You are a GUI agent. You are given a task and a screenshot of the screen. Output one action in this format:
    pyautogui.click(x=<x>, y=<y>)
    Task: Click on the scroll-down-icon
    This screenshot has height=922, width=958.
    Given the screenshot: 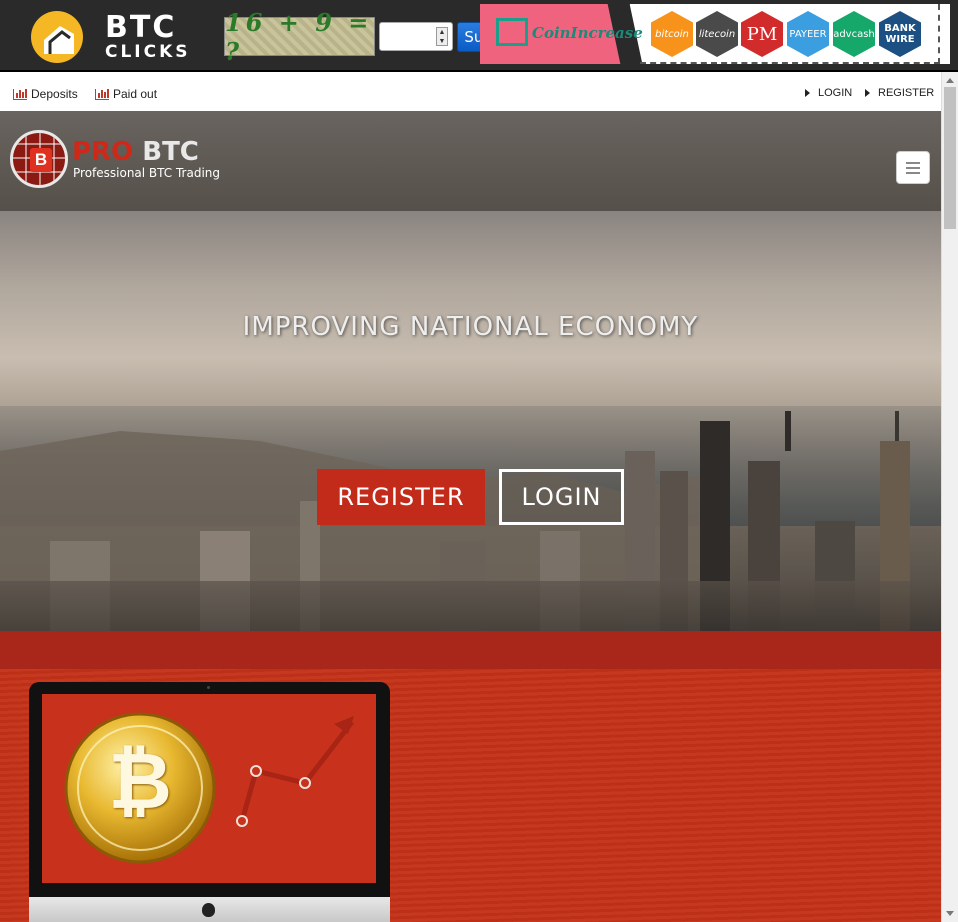 What is the action you would take?
    pyautogui.click(x=950, y=913)
    